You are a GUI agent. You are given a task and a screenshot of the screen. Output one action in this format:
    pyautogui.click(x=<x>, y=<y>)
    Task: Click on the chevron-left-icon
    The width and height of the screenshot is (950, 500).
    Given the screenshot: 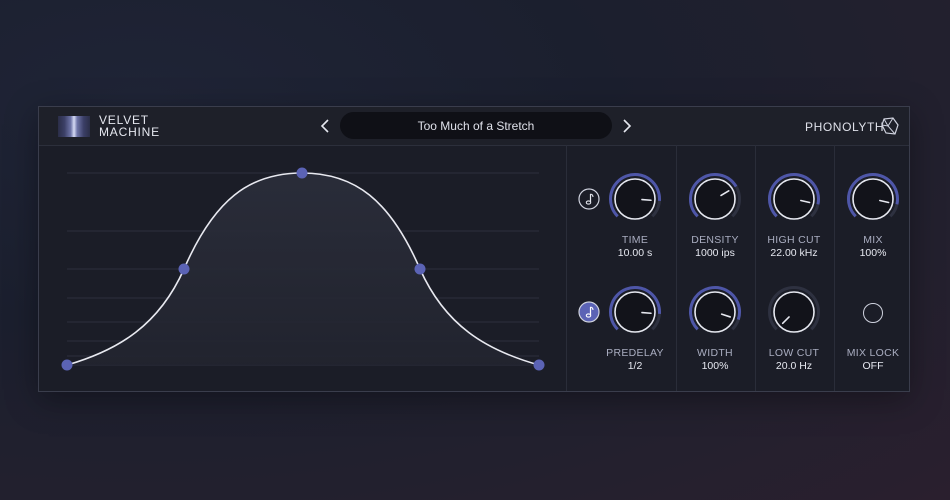 What is the action you would take?
    pyautogui.click(x=326, y=126)
    